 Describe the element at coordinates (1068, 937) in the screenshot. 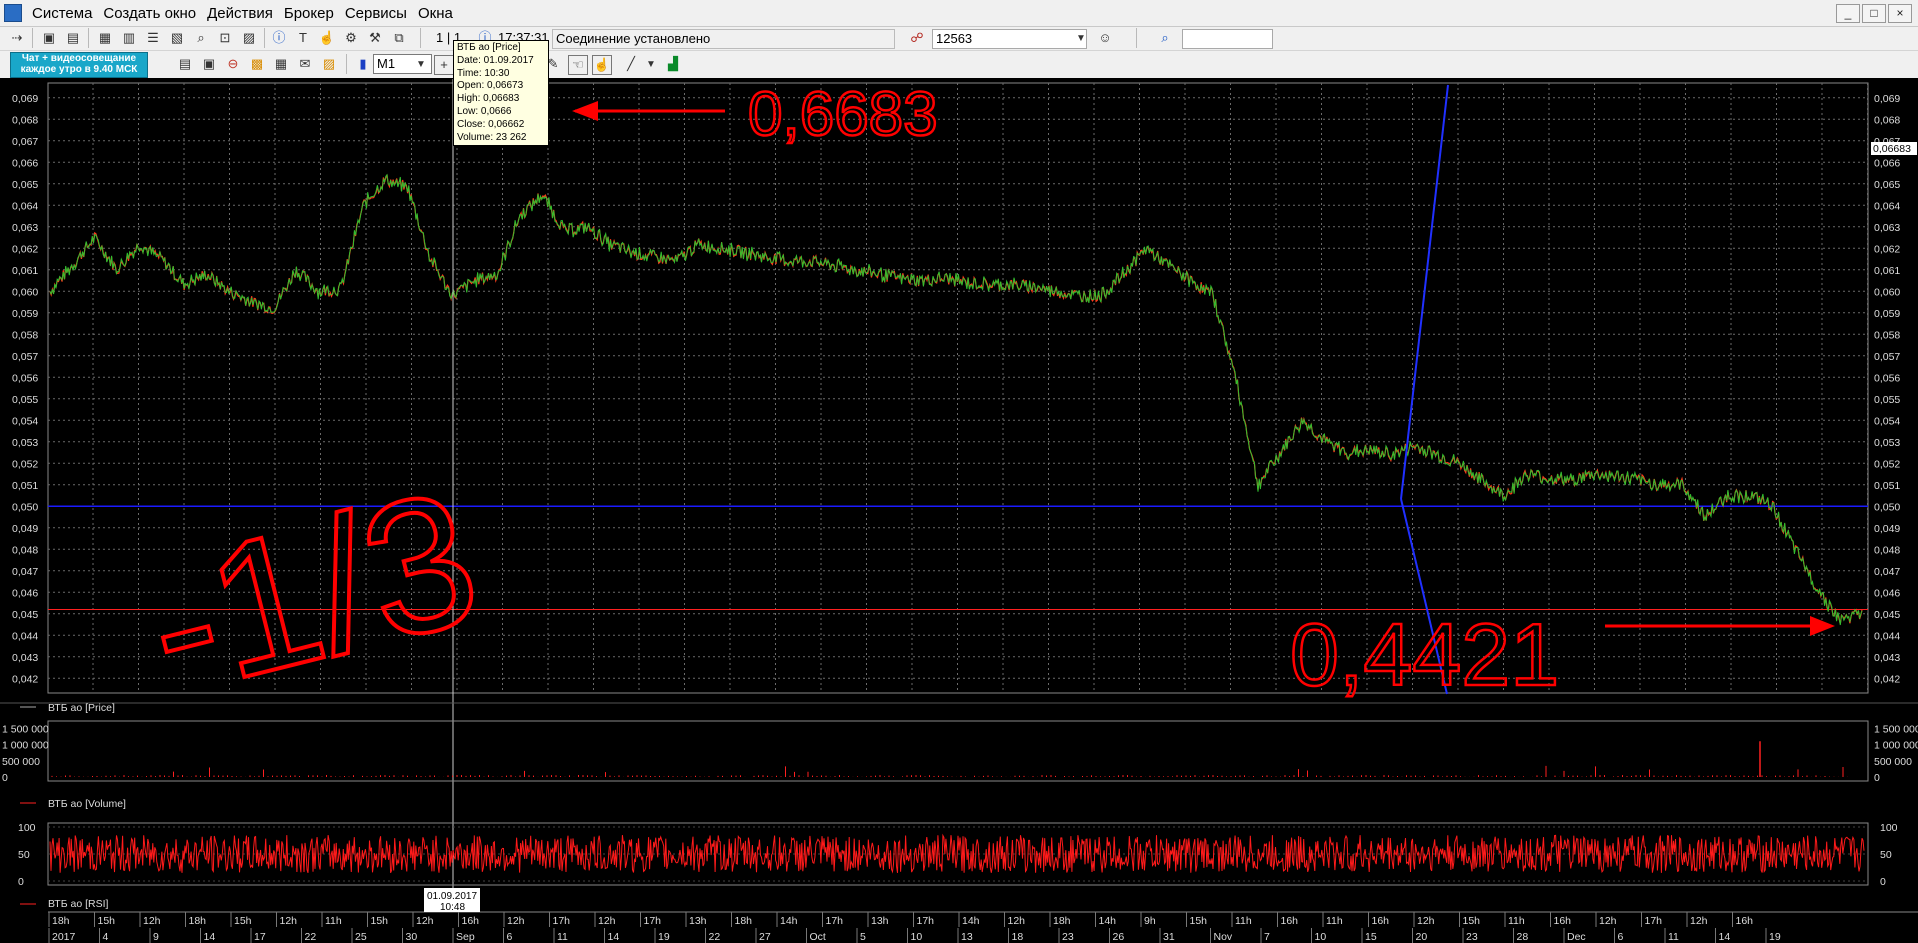

I see `date-label: 23` at that location.